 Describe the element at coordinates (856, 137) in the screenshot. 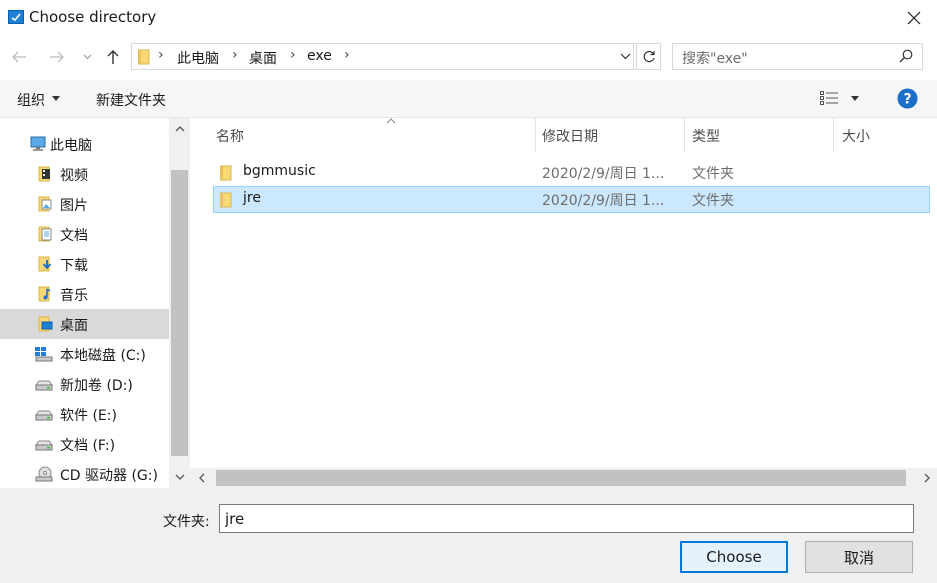

I see `column-header-label: 大小` at that location.